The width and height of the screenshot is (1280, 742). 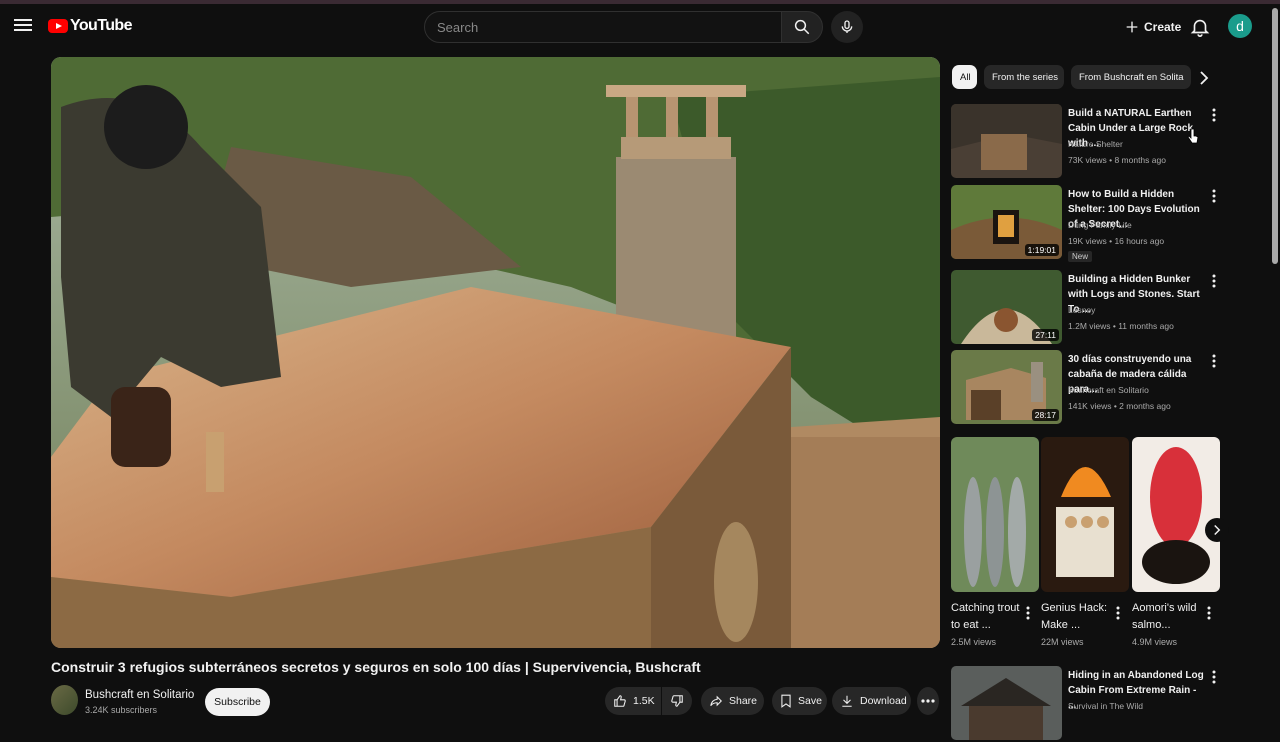 I want to click on video-thumbnail: 27:11, so click(x=1006, y=307).